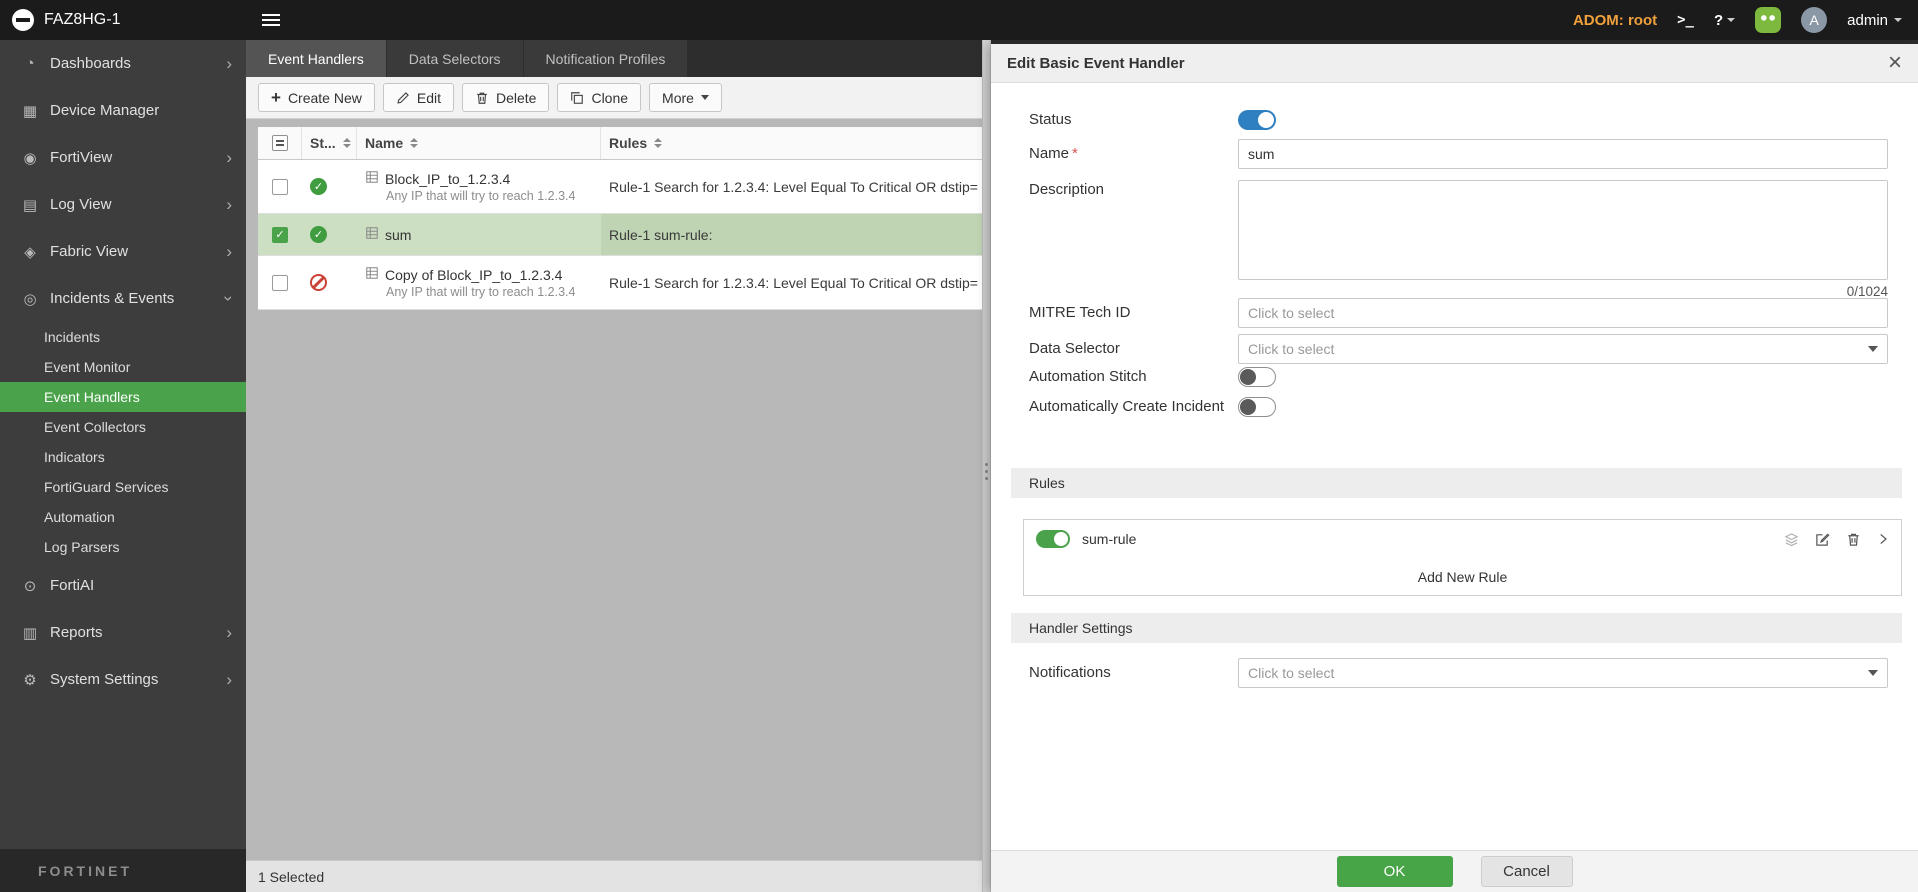 The image size is (1918, 892). I want to click on name-input, so click(1563, 154).